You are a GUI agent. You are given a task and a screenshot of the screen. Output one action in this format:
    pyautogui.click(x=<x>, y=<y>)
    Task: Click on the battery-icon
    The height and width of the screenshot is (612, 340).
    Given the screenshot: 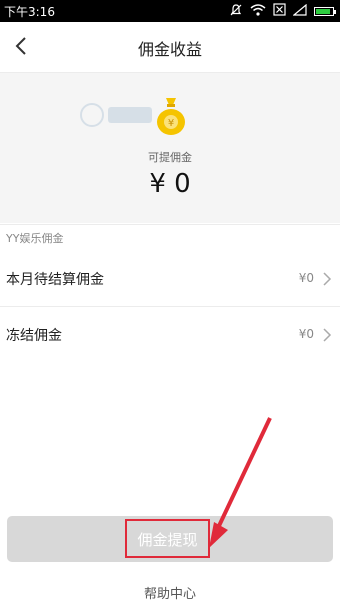 What is the action you would take?
    pyautogui.click(x=325, y=11)
    